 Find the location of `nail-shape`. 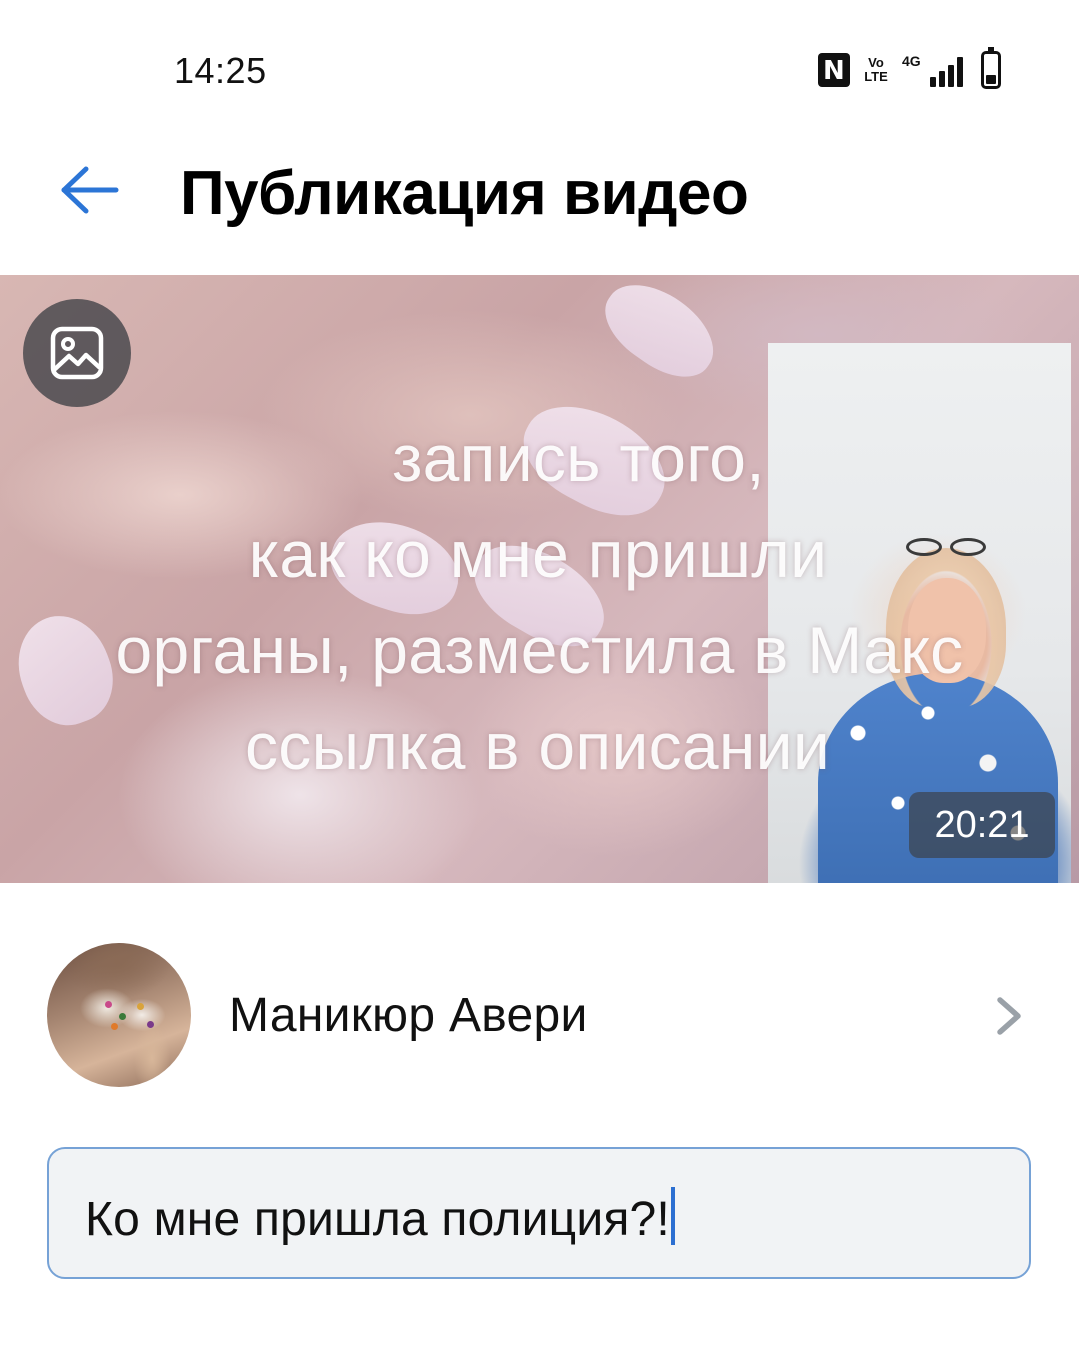

nail-shape is located at coordinates (660, 334).